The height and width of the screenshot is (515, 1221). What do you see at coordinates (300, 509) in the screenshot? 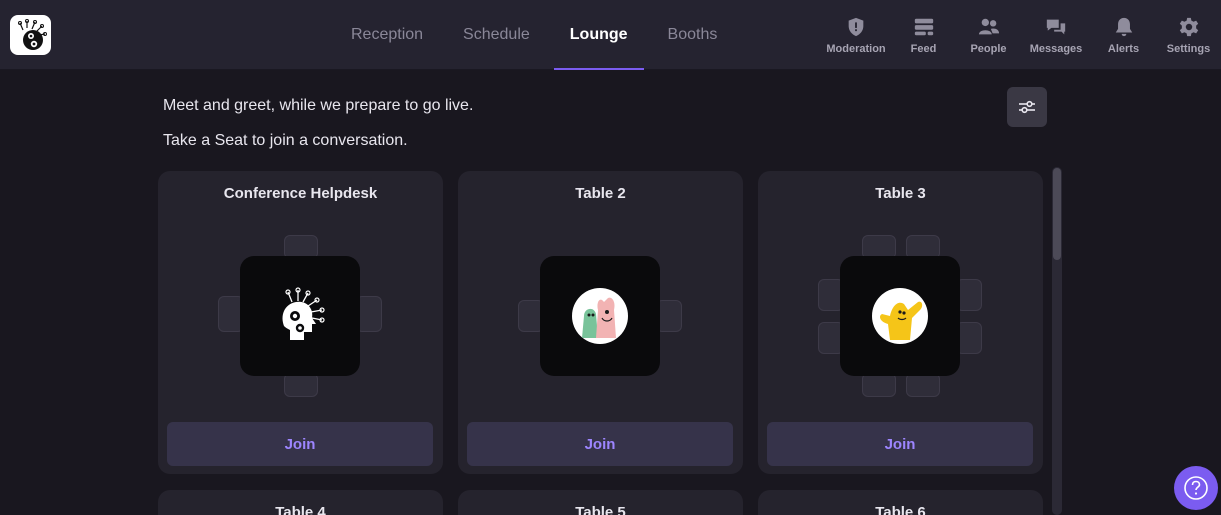
I see `table-name: Table 4` at bounding box center [300, 509].